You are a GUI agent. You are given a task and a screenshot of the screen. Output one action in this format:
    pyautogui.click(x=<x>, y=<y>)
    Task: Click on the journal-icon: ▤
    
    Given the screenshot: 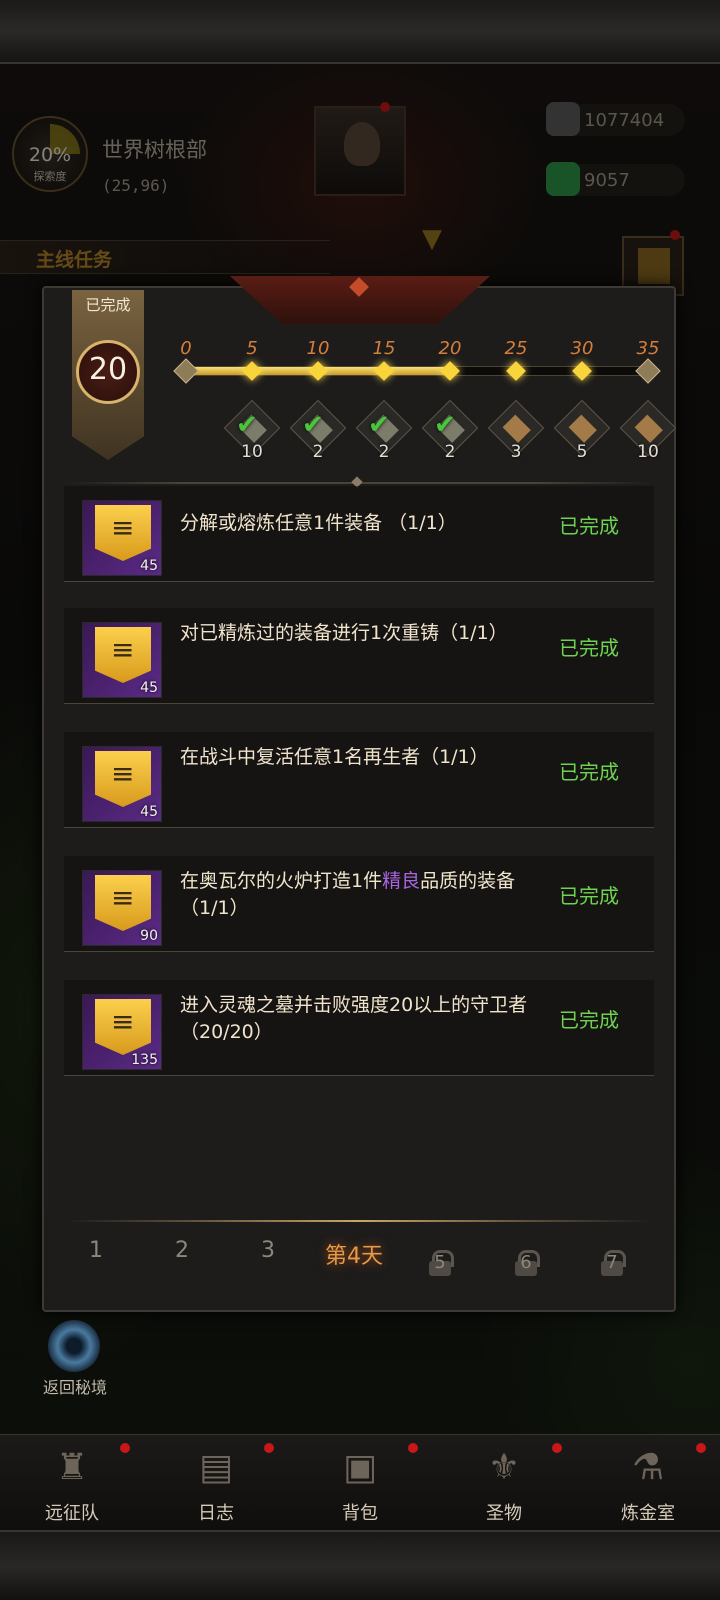 What is the action you would take?
    pyautogui.click(x=215, y=1467)
    